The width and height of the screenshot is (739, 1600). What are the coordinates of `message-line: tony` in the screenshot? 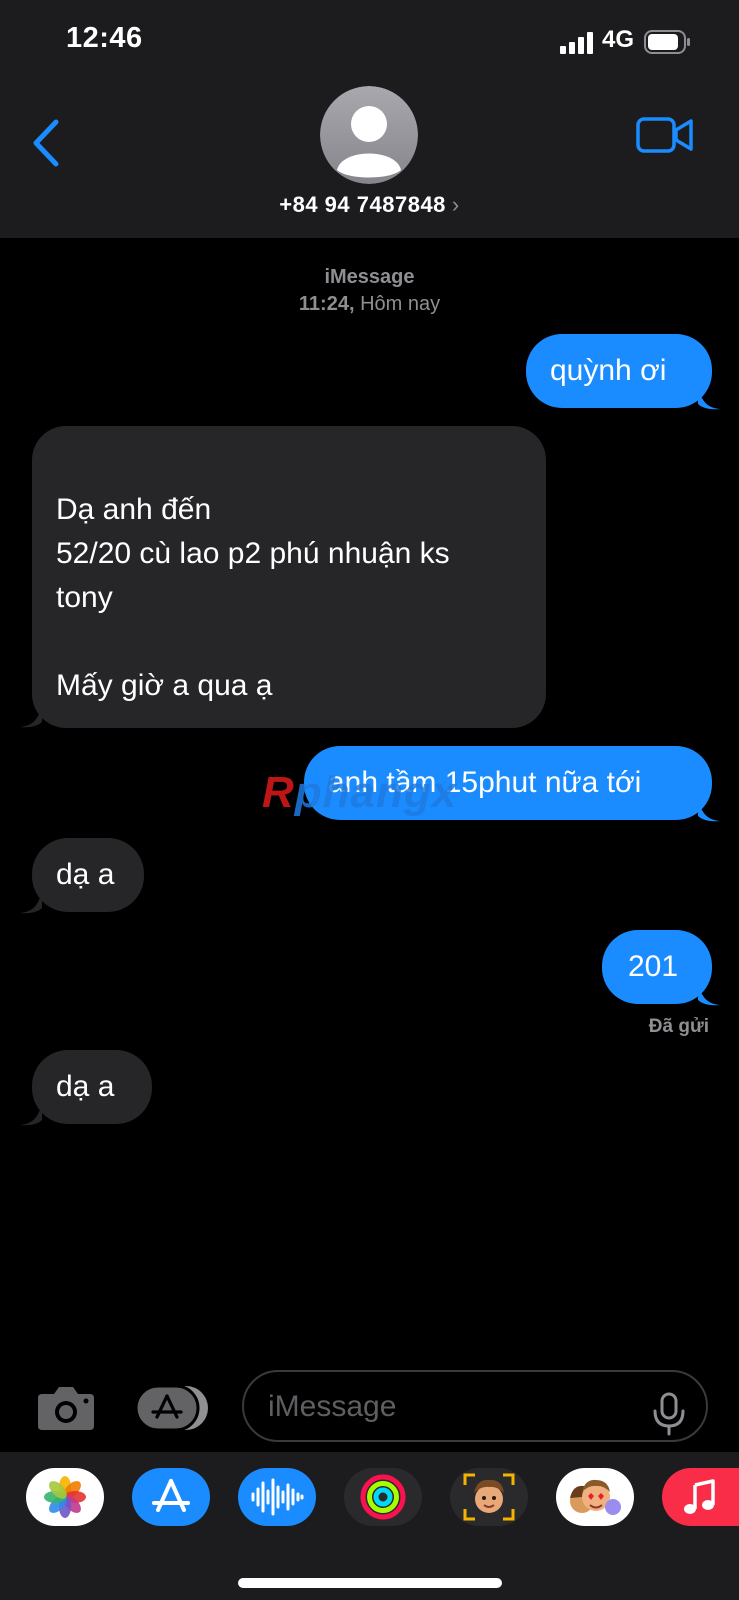 It's located at (84, 597).